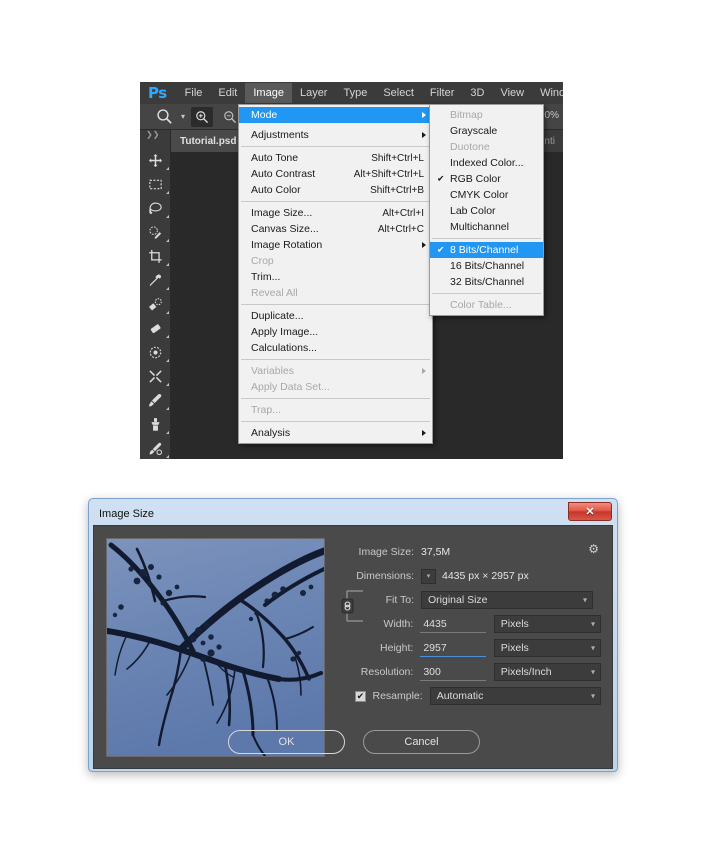 Image resolution: width=705 pixels, height=855 pixels. I want to click on menu-type: Type, so click(355, 93).